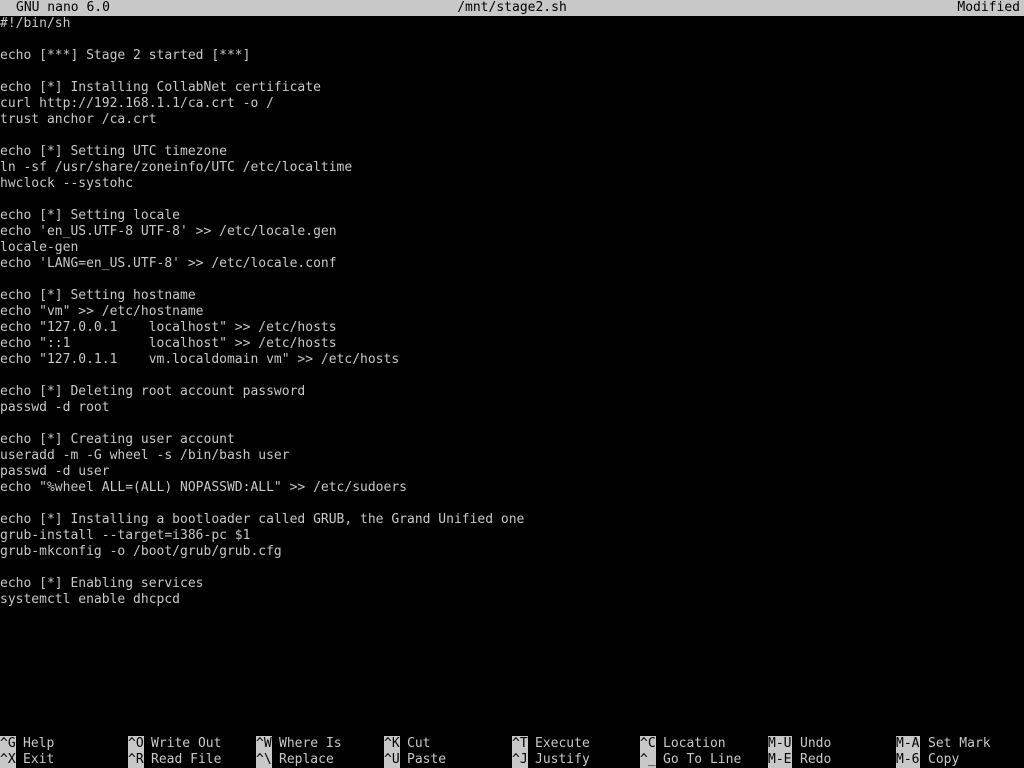  Describe the element at coordinates (8, 744) in the screenshot. I see `shortcut-key: ^G` at that location.